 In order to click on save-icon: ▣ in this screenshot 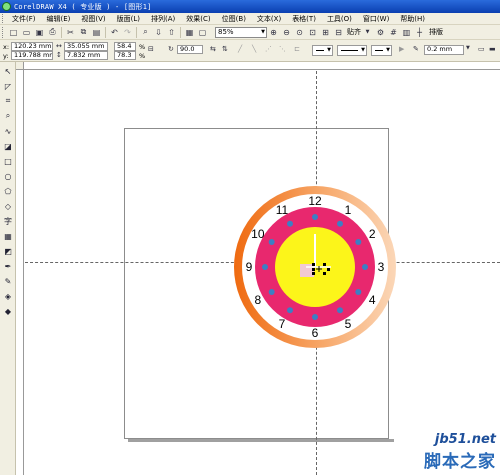, I will do `click(39, 32)`.